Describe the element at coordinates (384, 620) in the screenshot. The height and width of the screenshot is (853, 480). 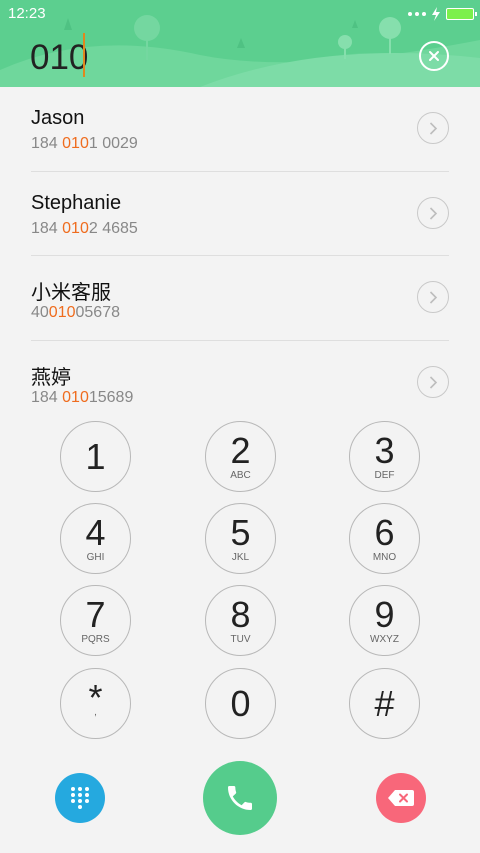
I see `key-9: 9 WXYZ` at that location.